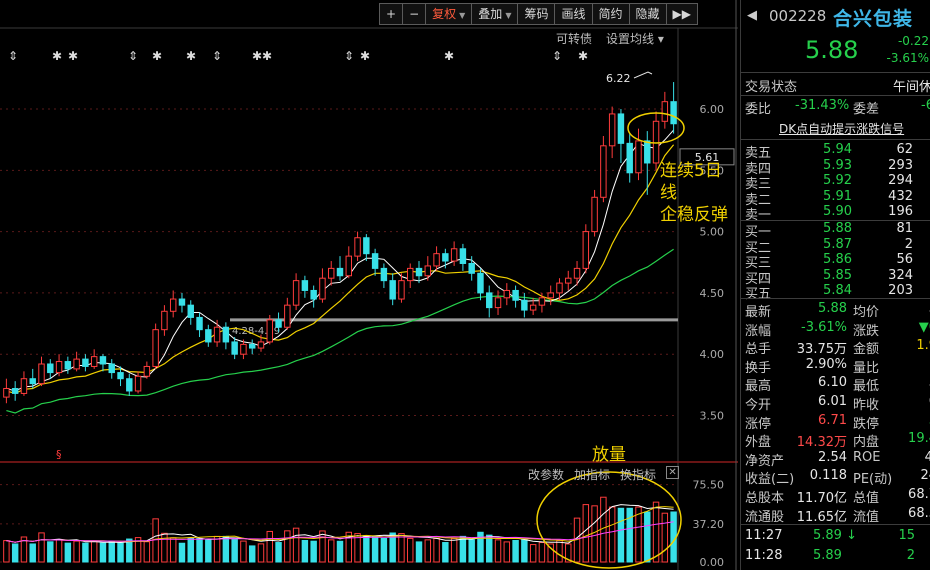 The width and height of the screenshot is (930, 570). What do you see at coordinates (712, 109) in the screenshot?
I see `price-tick-label: 6.00` at bounding box center [712, 109].